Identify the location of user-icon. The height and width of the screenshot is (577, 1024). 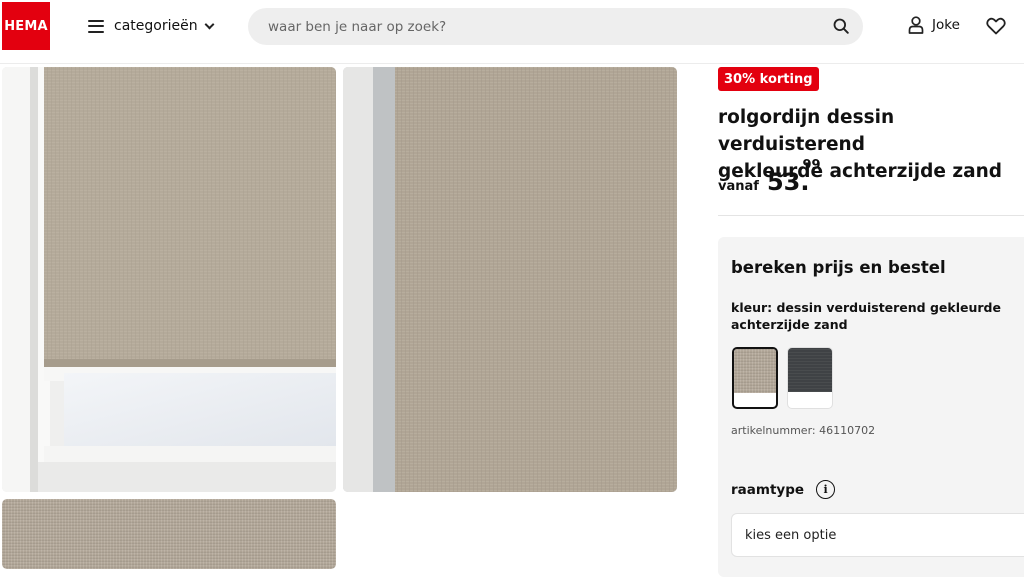
(916, 25).